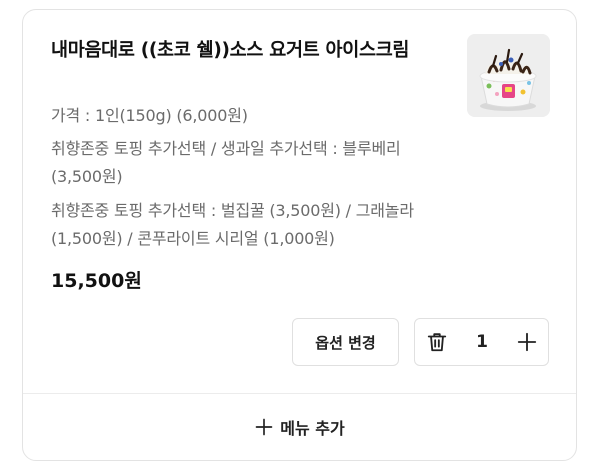 The height and width of the screenshot is (467, 600). What do you see at coordinates (312, 428) in the screenshot?
I see `add-menu-label: 메뉴 추가` at bounding box center [312, 428].